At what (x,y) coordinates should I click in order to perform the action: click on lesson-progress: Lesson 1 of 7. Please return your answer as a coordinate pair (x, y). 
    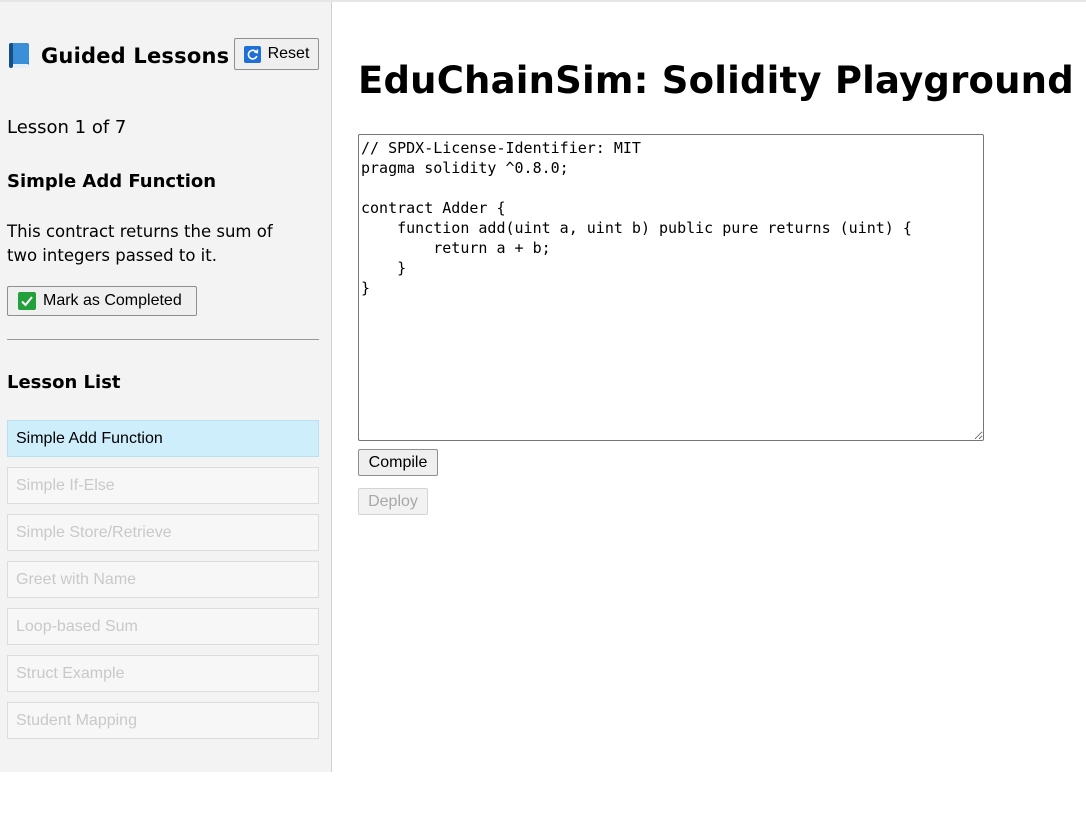
    Looking at the image, I should click on (67, 127).